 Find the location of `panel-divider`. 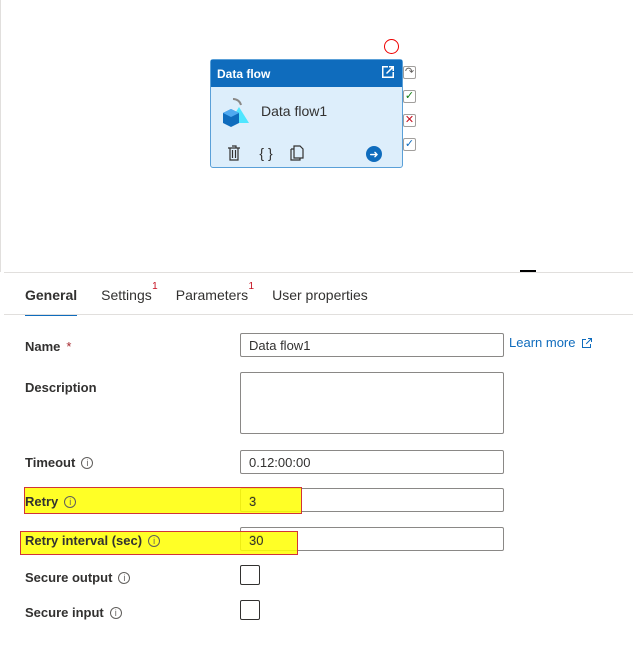

panel-divider is located at coordinates (318, 272).